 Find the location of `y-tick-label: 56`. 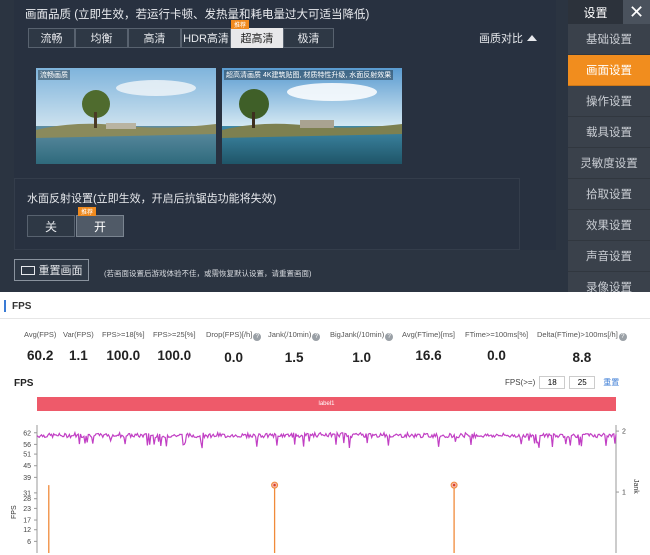

y-tick-label: 56 is located at coordinates (27, 445).